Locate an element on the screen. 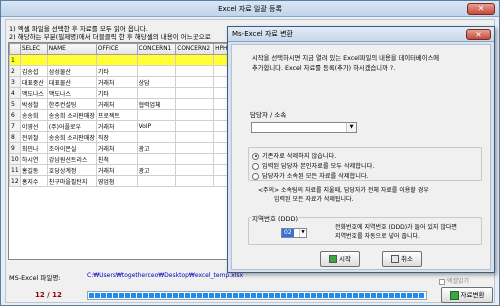 The image size is (500, 306). table-cell: 대표물산 is located at coordinates (71, 82).